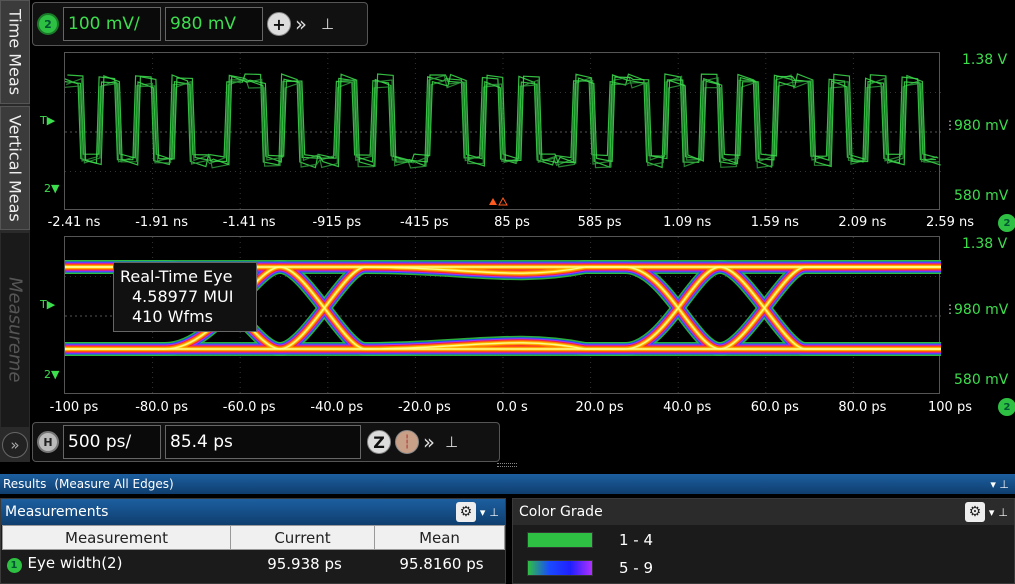  I want to click on color-swatch-gradient, so click(560, 568).